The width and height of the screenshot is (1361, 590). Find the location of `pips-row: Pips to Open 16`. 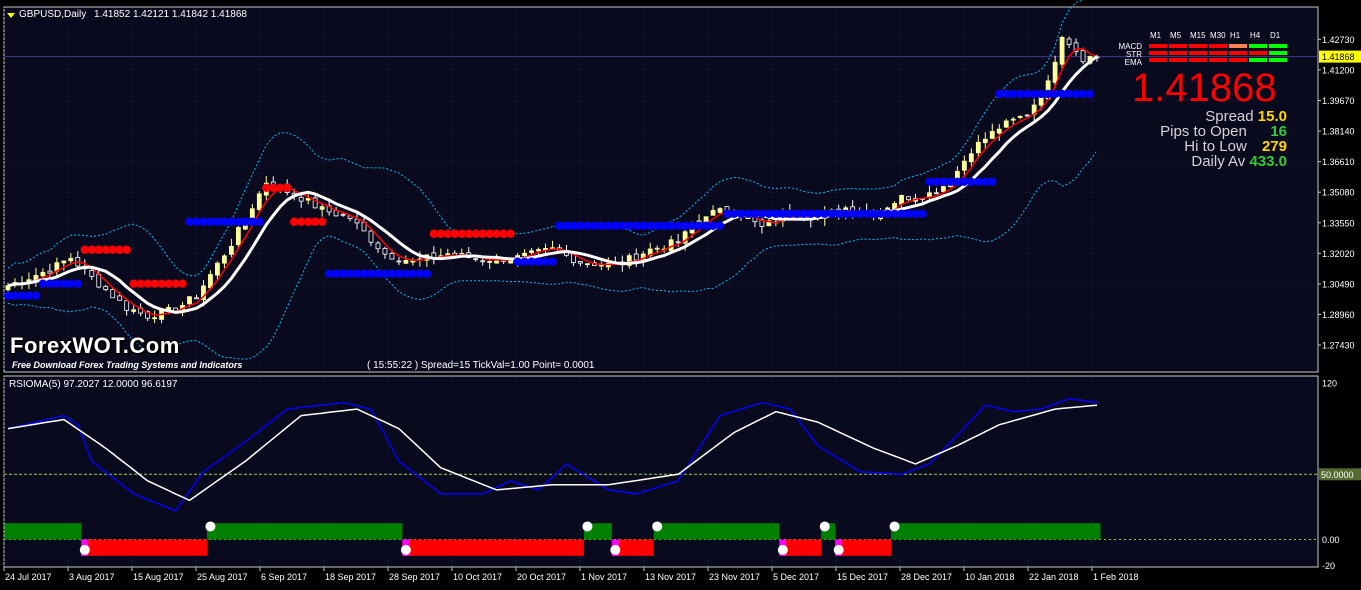

pips-row: Pips to Open 16 is located at coordinates (1223, 131).